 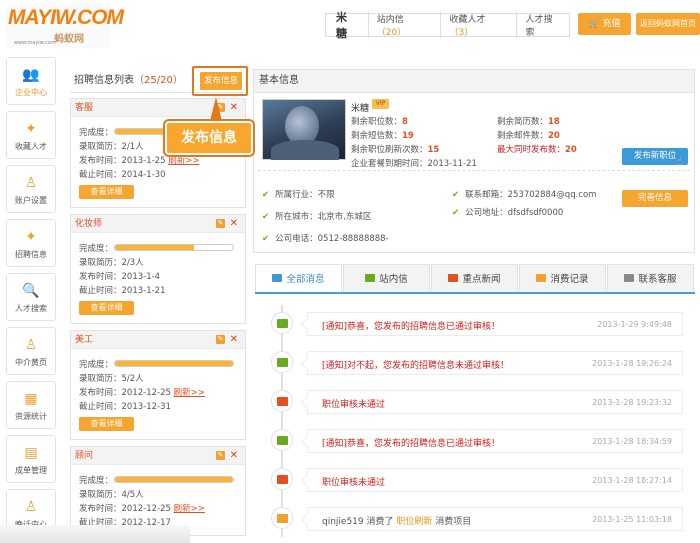 I want to click on vip-badge-icon: VIP, so click(x=380, y=104).